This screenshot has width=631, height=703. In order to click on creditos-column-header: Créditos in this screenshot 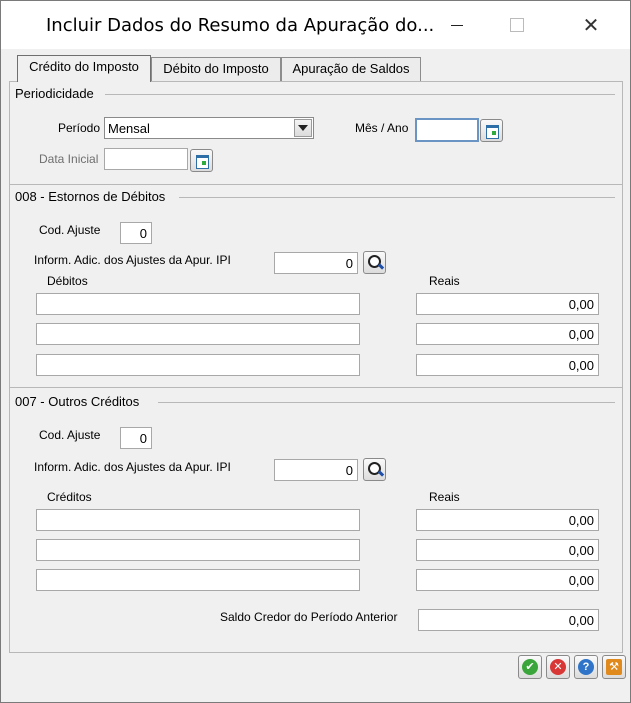, I will do `click(69, 497)`.